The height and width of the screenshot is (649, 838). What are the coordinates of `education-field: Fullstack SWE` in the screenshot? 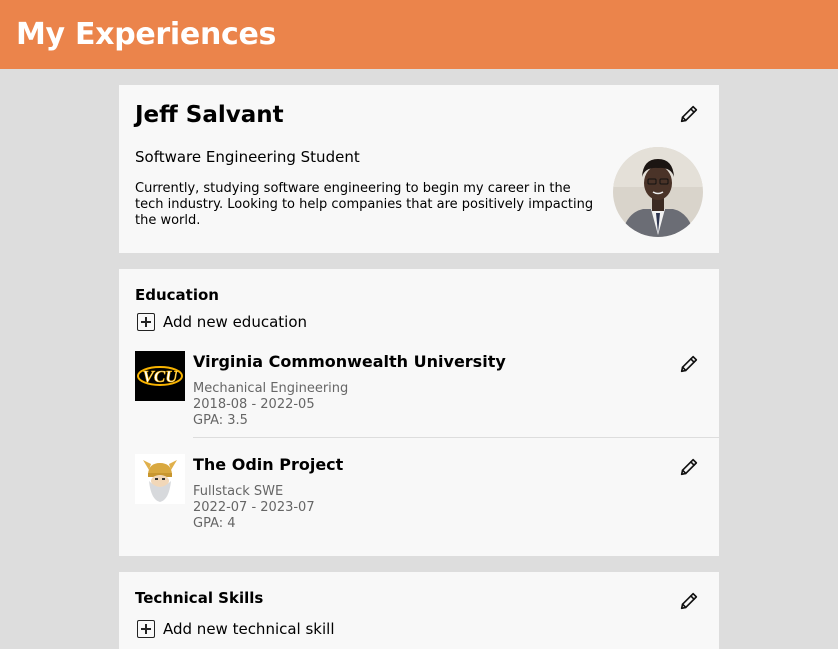 It's located at (238, 491).